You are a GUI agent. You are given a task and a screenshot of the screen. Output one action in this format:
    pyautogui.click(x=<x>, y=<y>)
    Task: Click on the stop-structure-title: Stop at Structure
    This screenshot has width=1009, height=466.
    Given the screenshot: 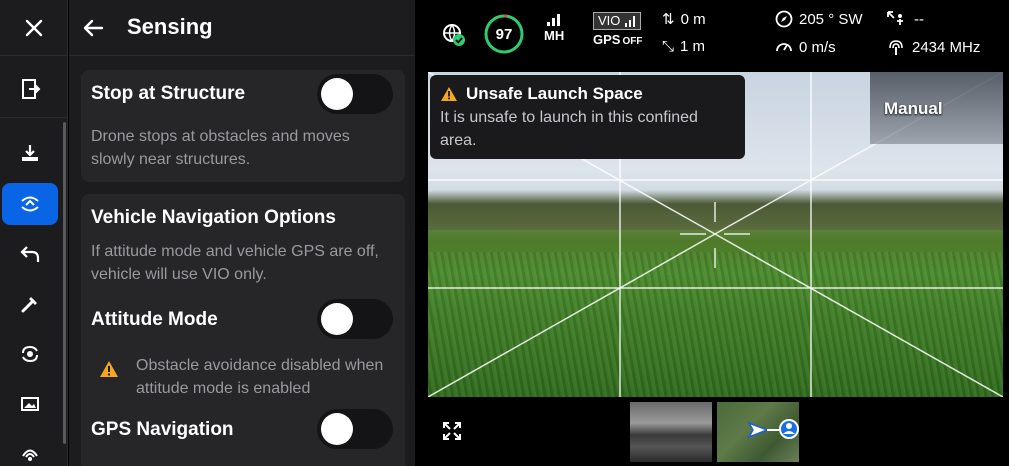 What is the action you would take?
    pyautogui.click(x=168, y=93)
    